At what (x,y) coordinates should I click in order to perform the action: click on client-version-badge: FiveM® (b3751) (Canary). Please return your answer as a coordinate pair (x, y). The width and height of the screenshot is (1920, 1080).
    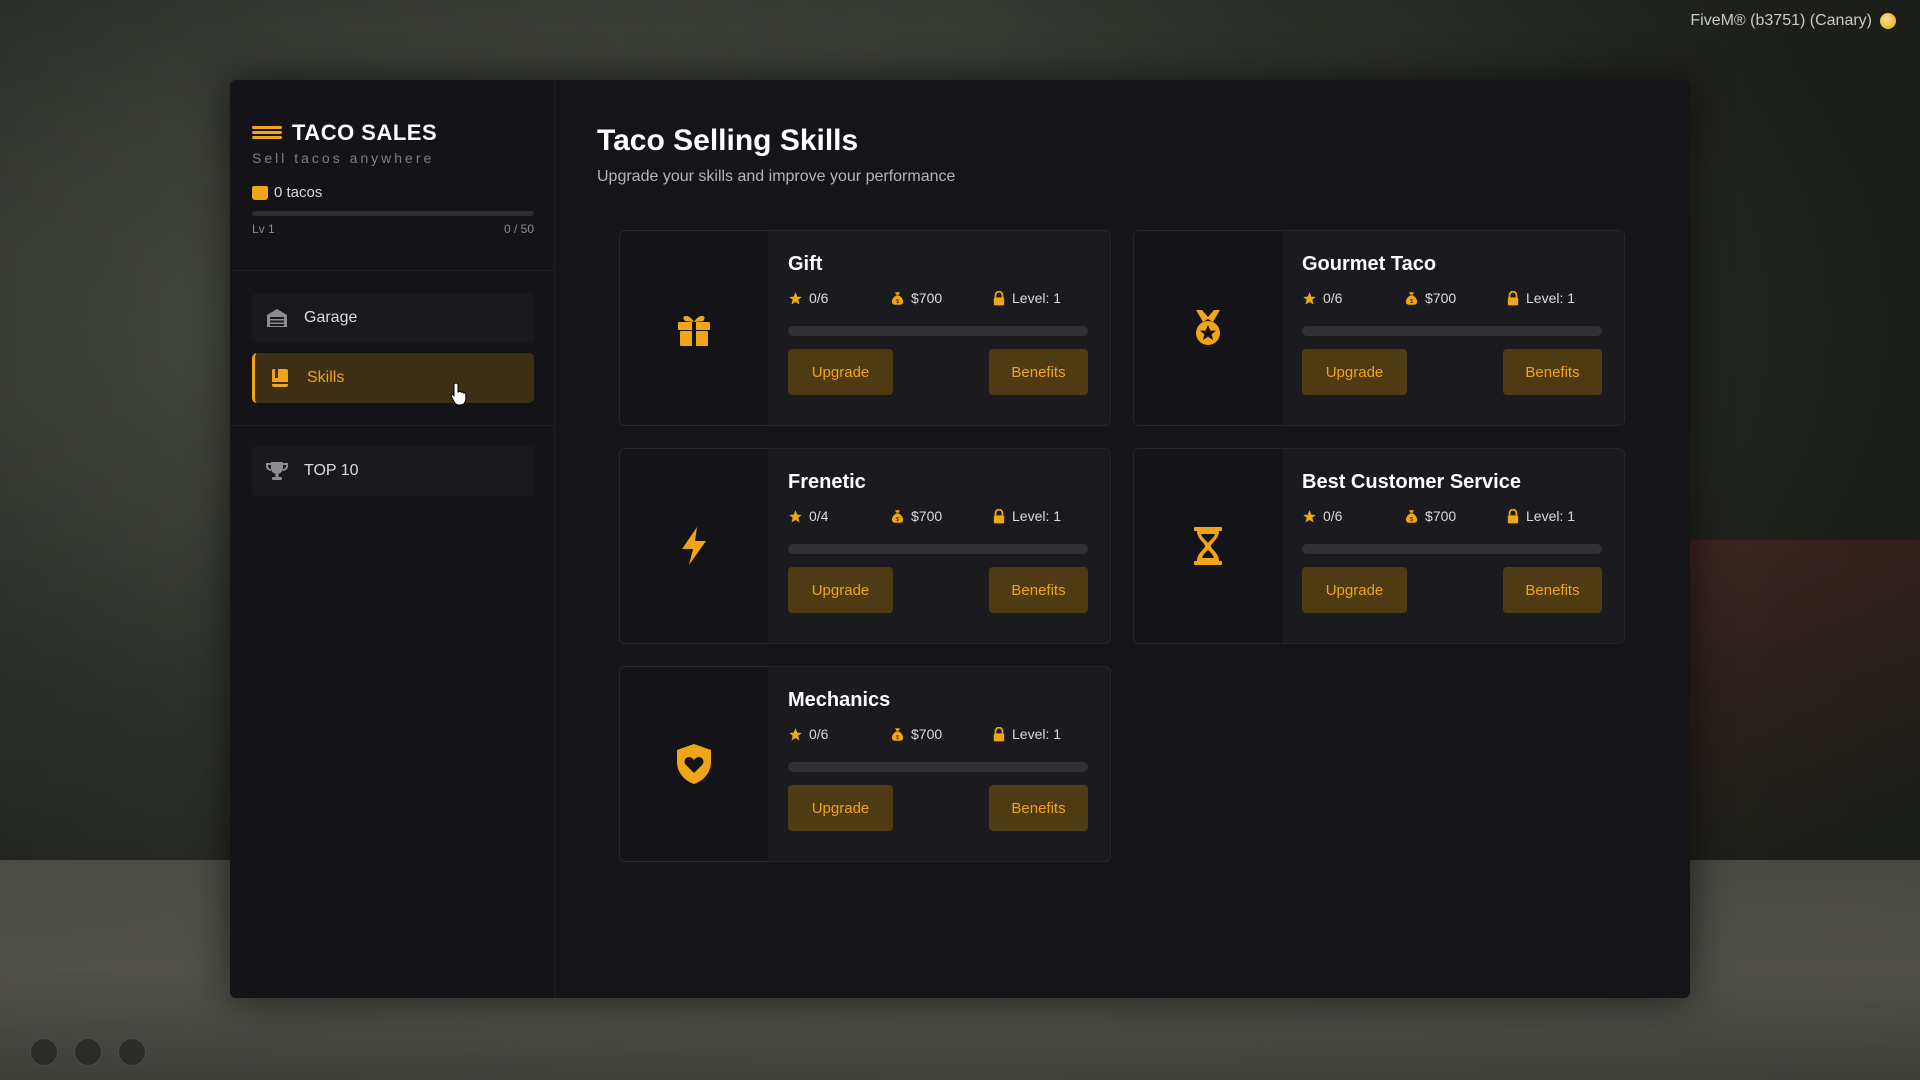
    Looking at the image, I should click on (1793, 21).